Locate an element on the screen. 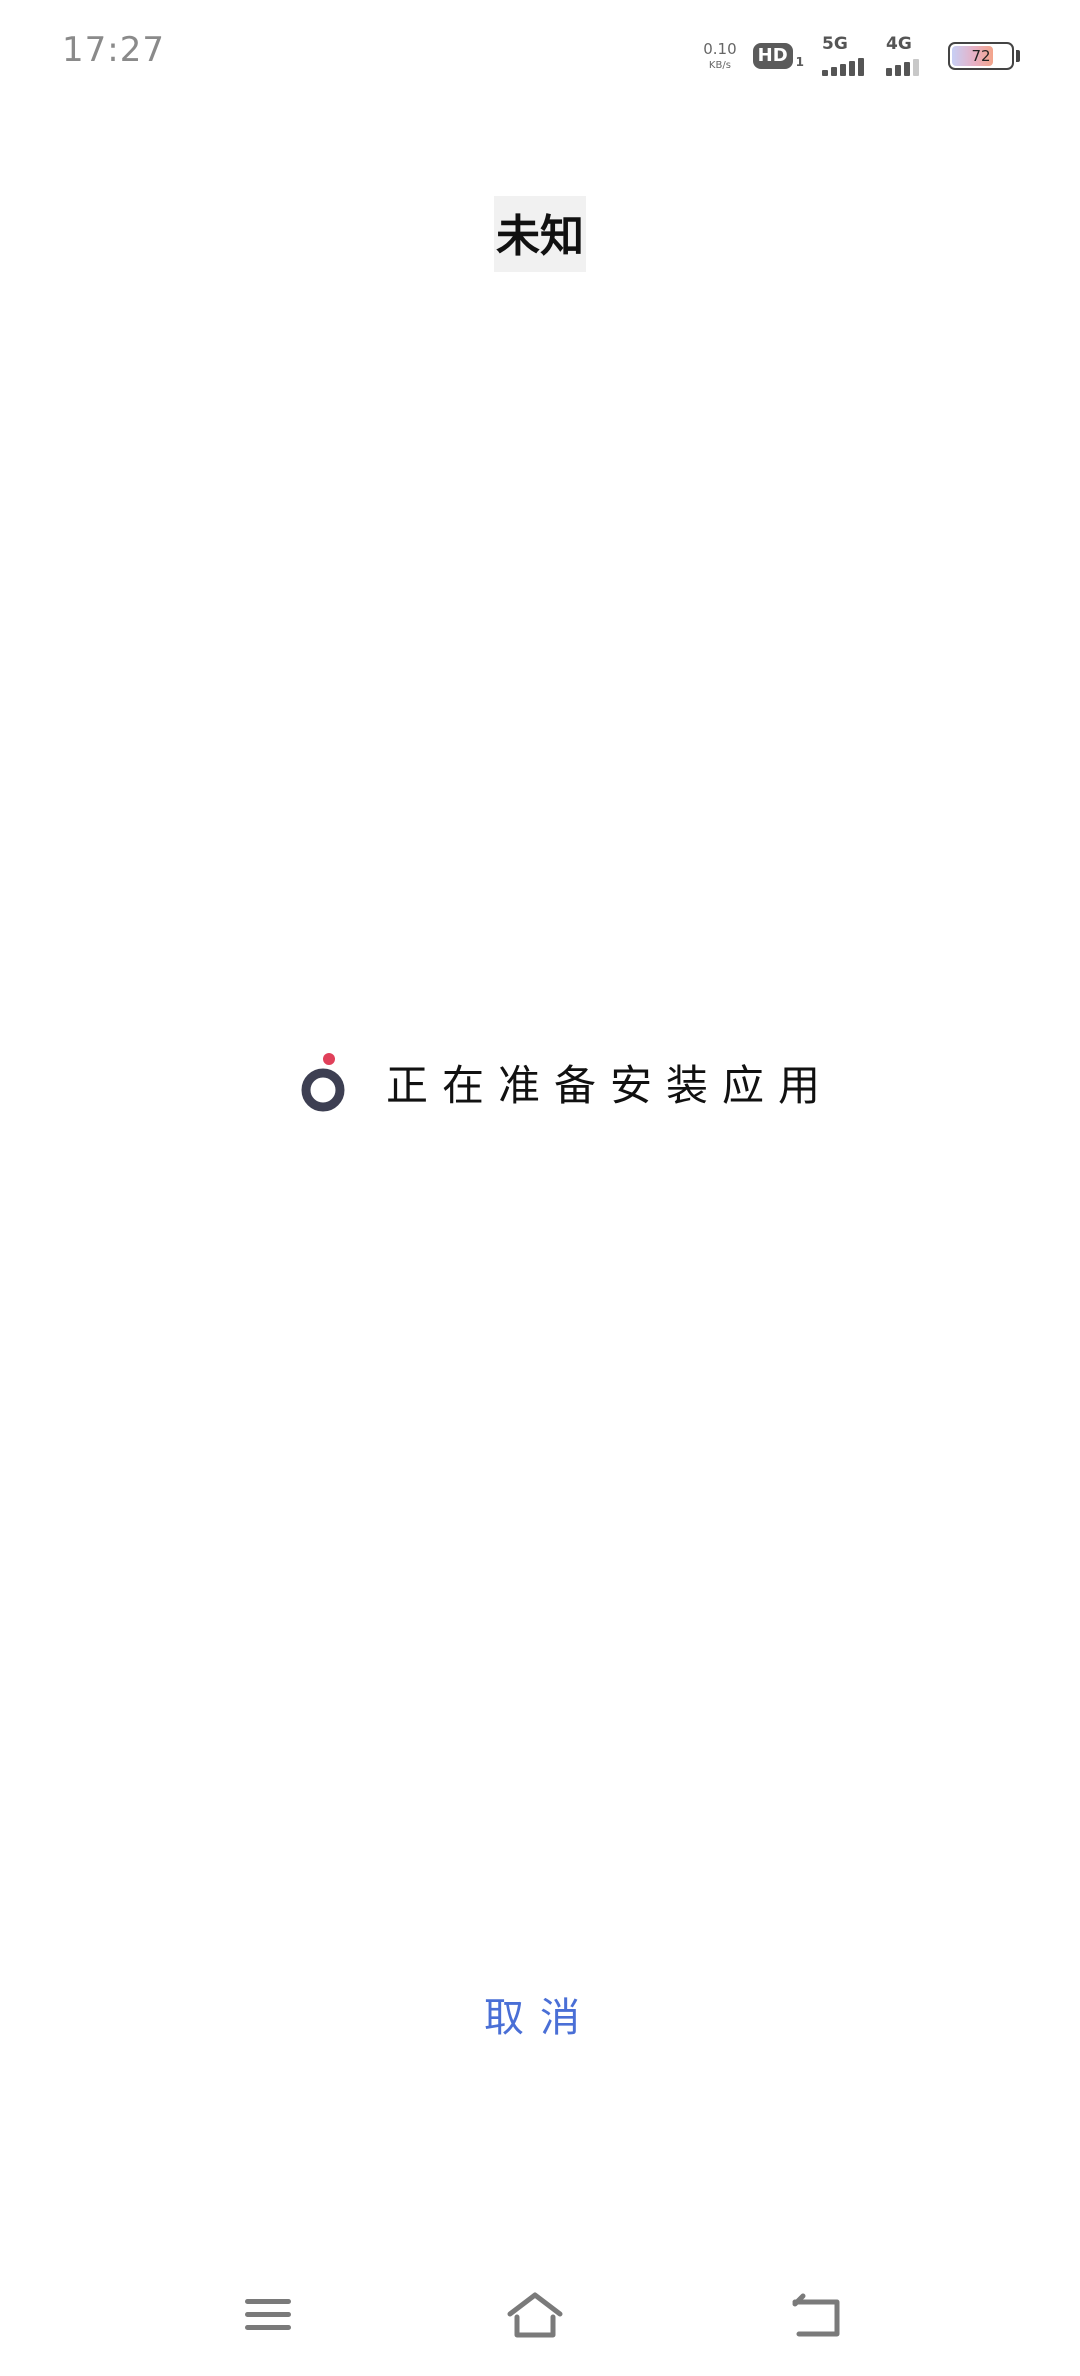  app-title-container: 未知 is located at coordinates (540, 234).